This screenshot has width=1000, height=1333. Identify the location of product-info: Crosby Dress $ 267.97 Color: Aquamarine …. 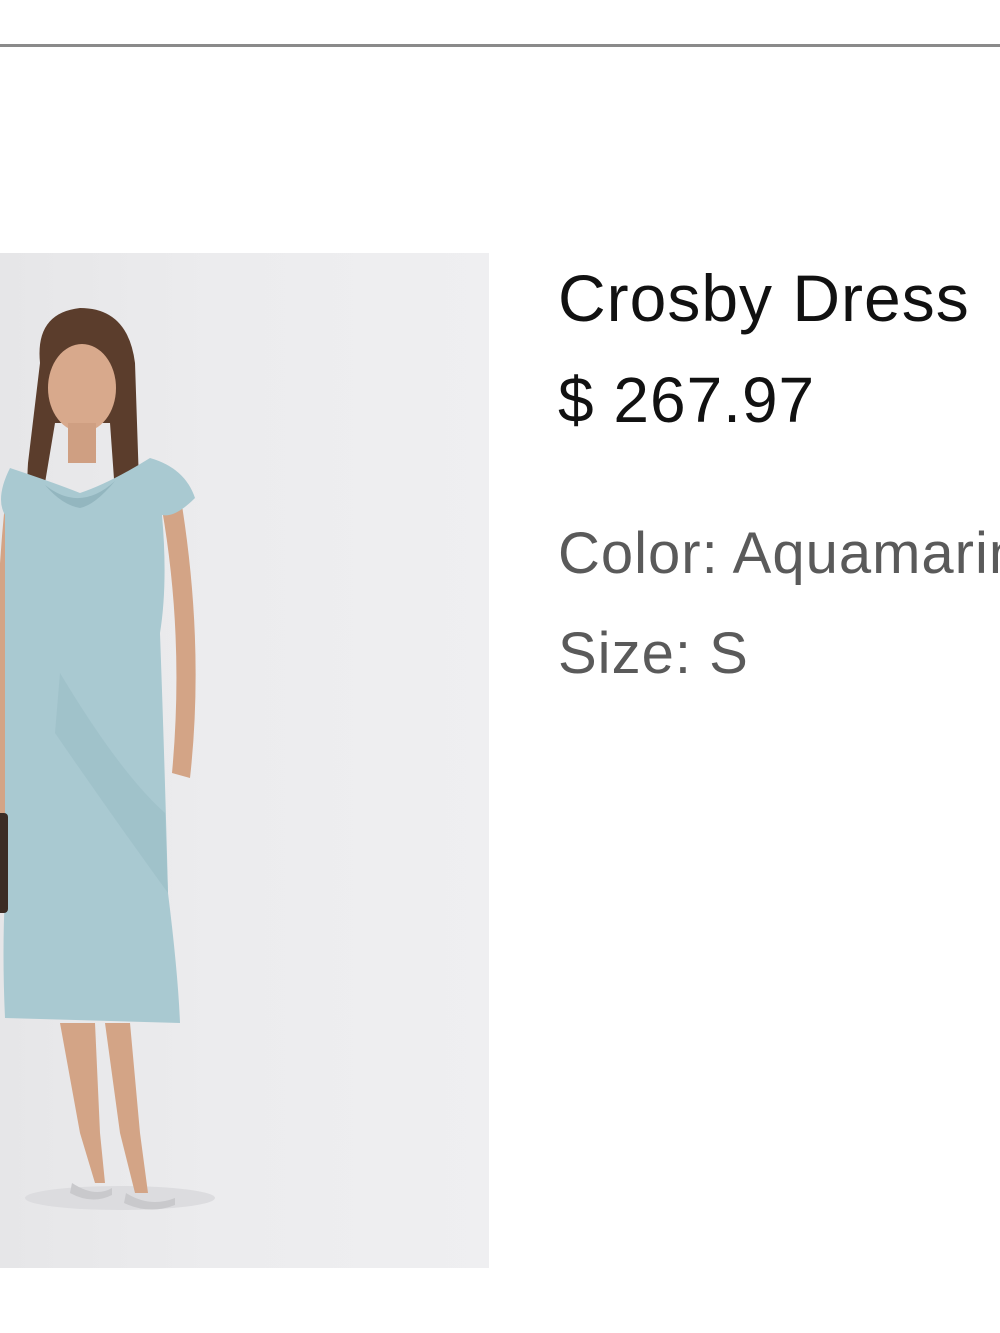
(779, 473).